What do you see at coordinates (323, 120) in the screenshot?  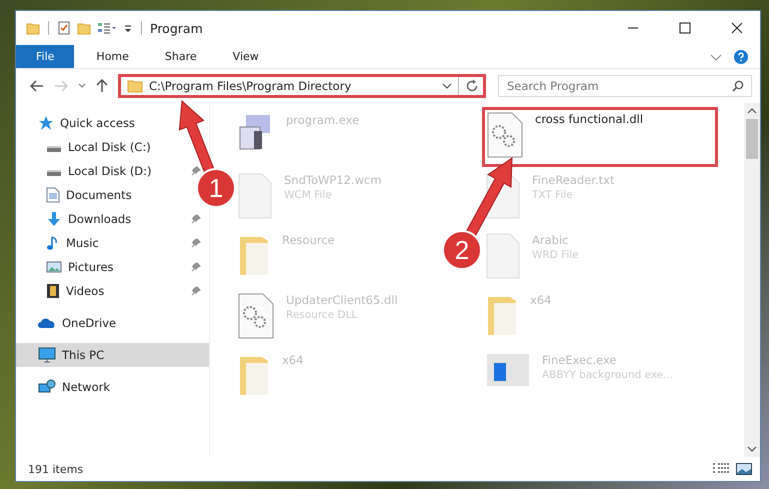 I see `file-name: program.exe` at bounding box center [323, 120].